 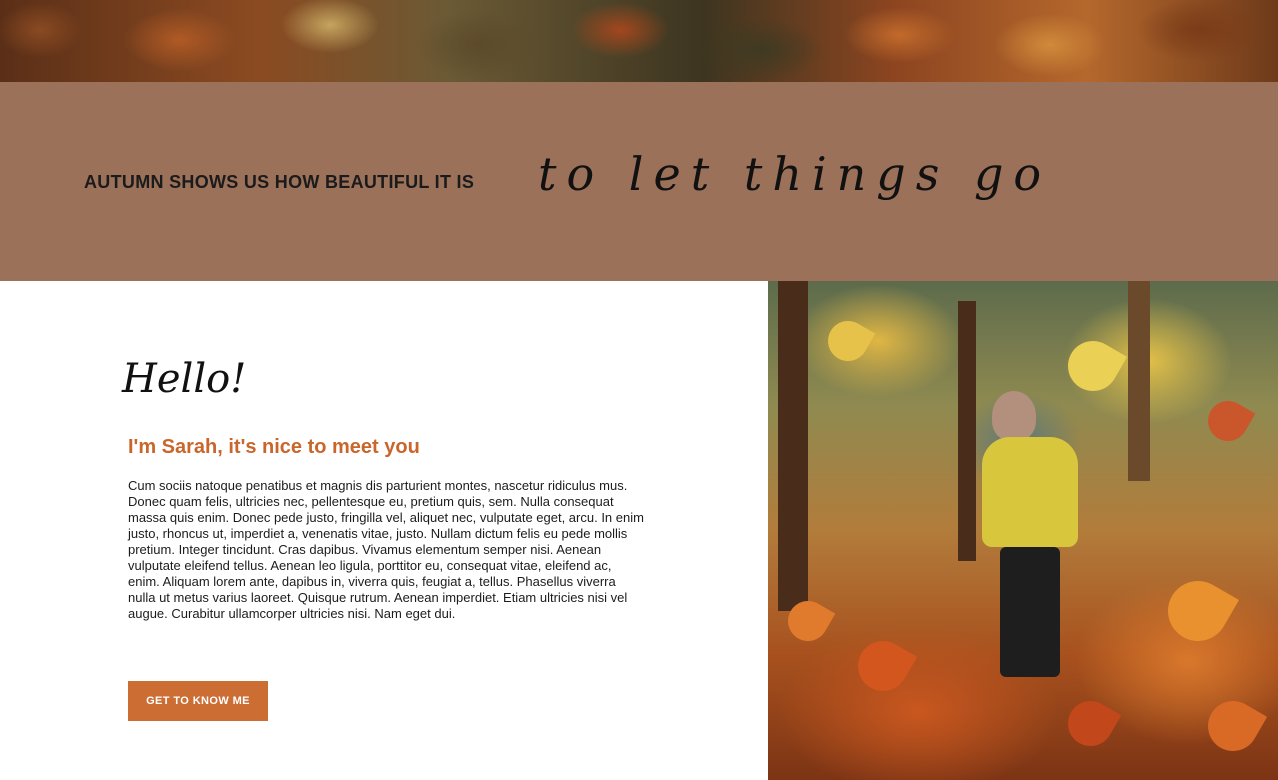 I want to click on person-head, so click(x=1014, y=416).